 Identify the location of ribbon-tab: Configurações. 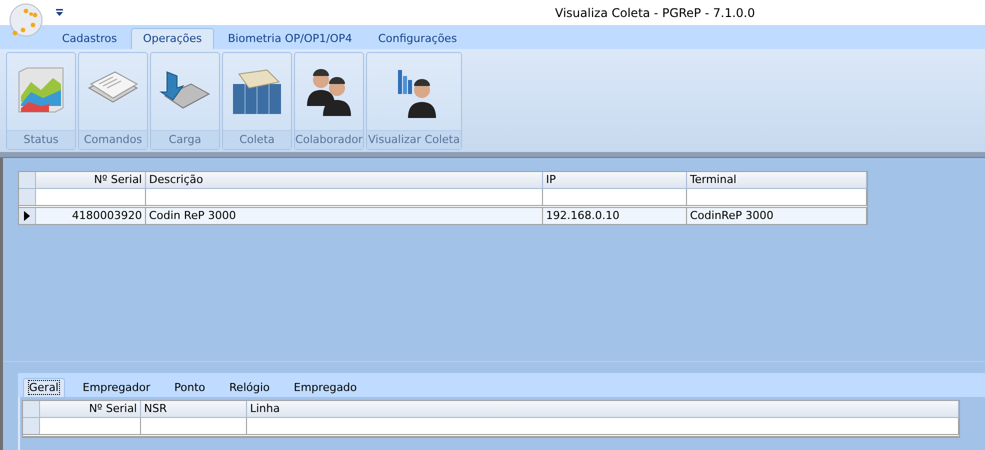
(417, 38).